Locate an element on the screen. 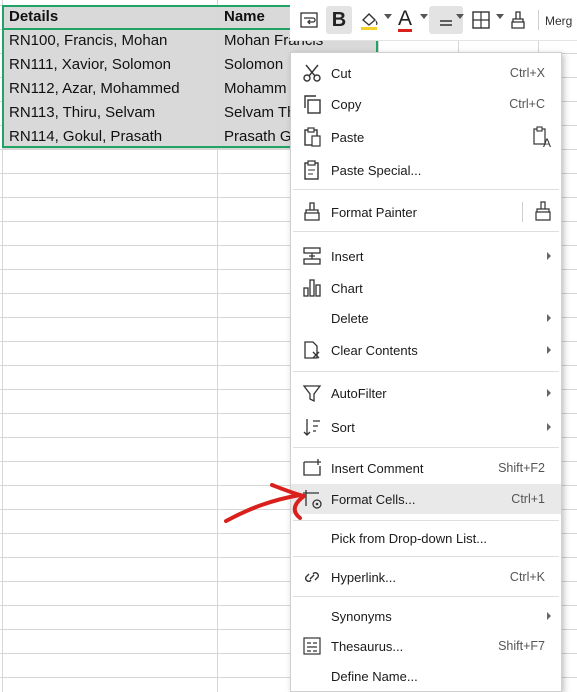 This screenshot has width=577, height=692. menu-item-label: Copy is located at coordinates (346, 104).